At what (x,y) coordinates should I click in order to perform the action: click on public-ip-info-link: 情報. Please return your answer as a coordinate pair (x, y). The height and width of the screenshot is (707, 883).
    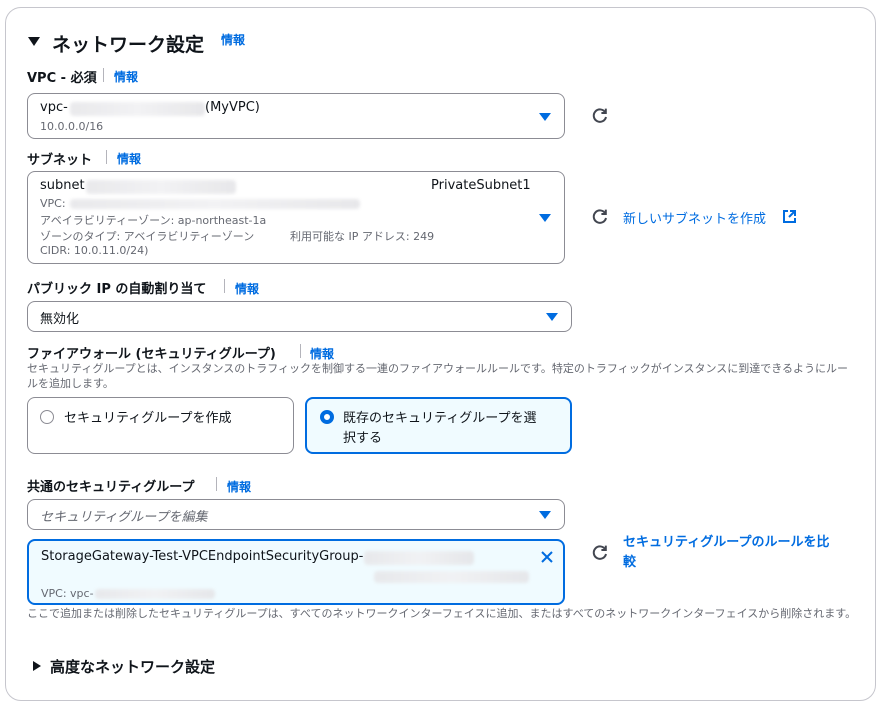
    Looking at the image, I should click on (247, 288).